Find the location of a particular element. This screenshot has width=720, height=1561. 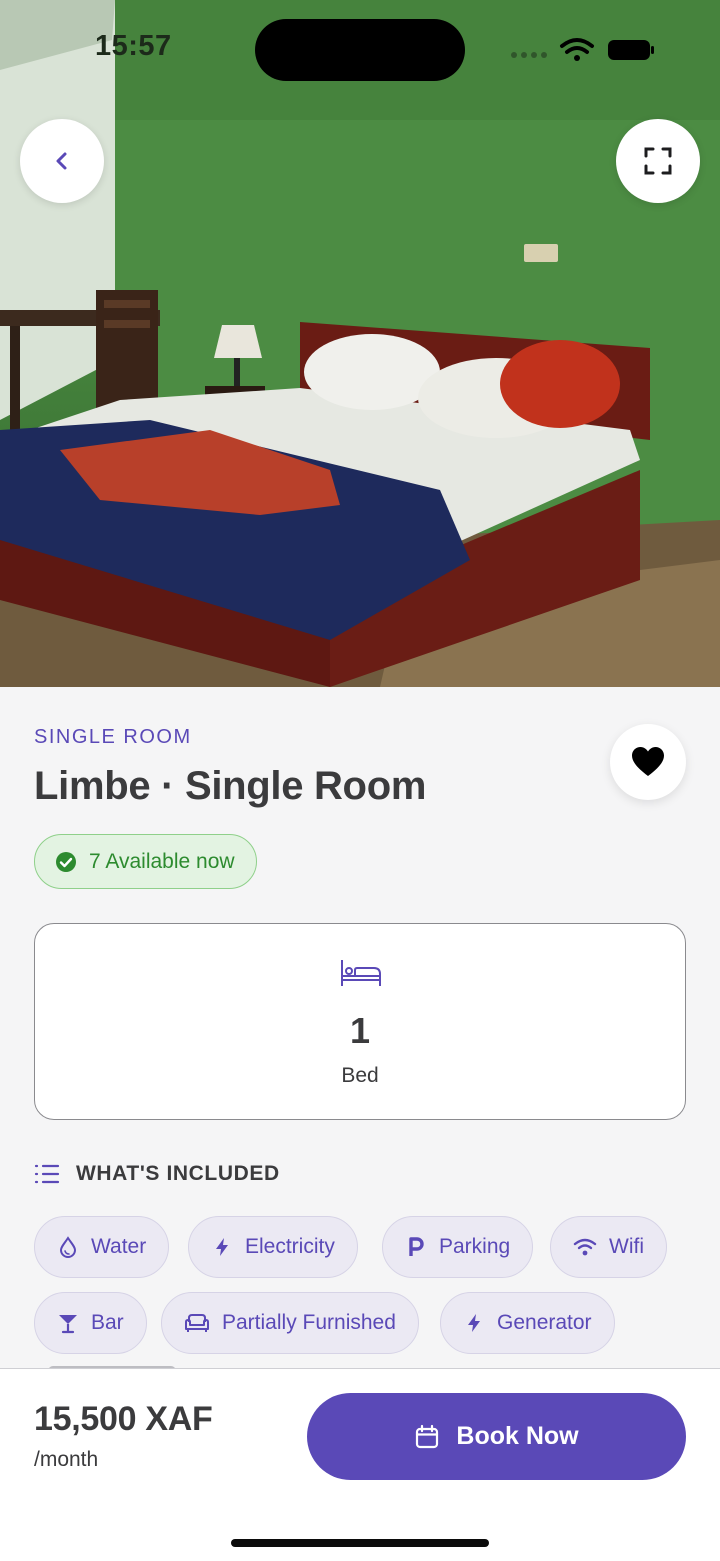

back-button is located at coordinates (62, 161).